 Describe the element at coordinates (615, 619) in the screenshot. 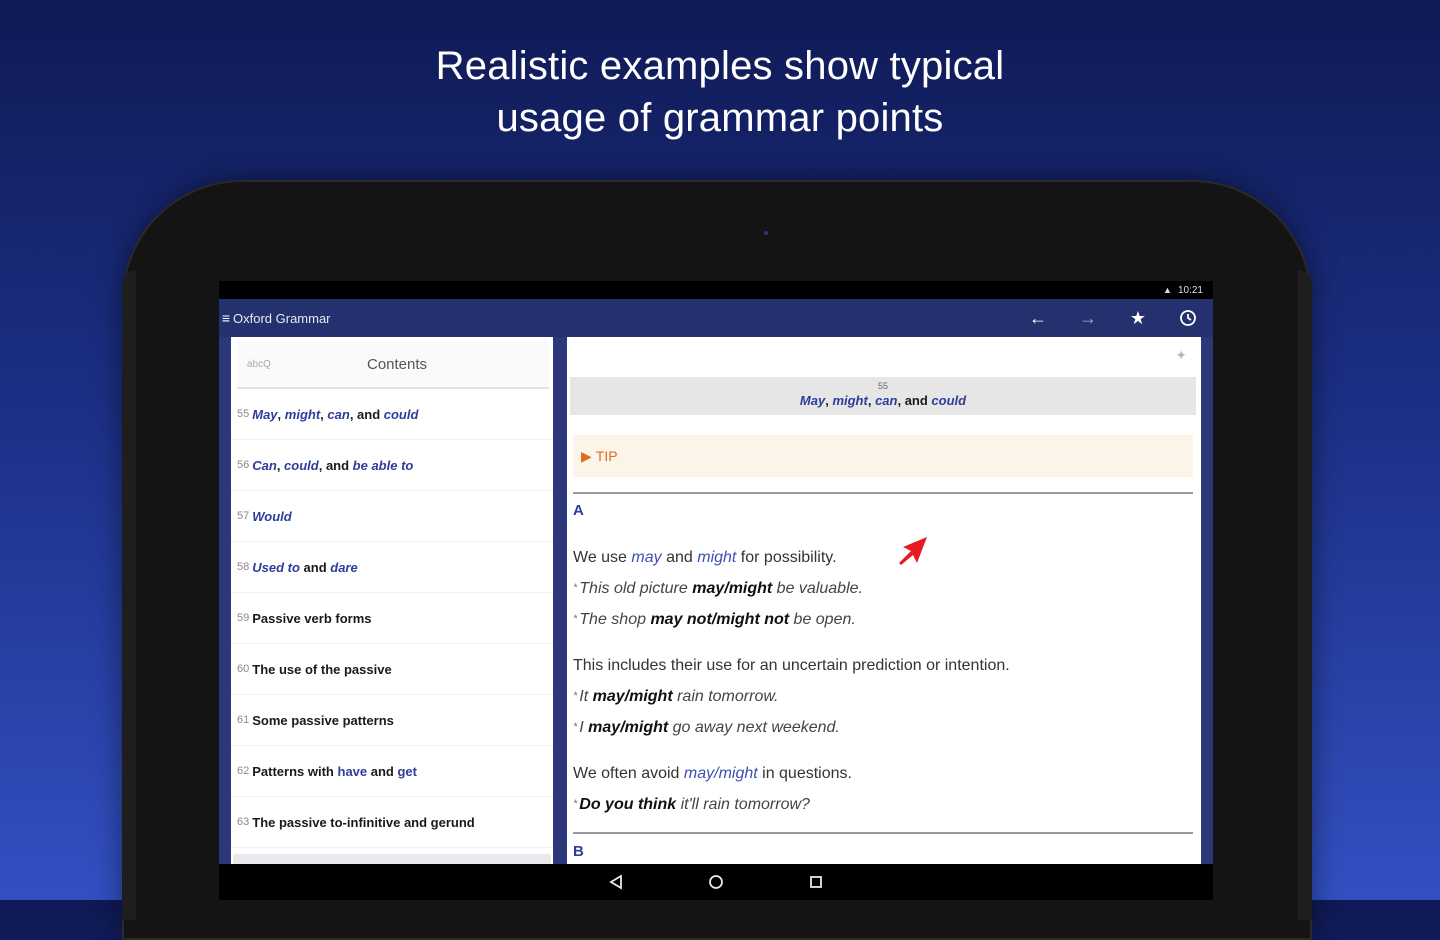

I see `text-run: The shop` at that location.